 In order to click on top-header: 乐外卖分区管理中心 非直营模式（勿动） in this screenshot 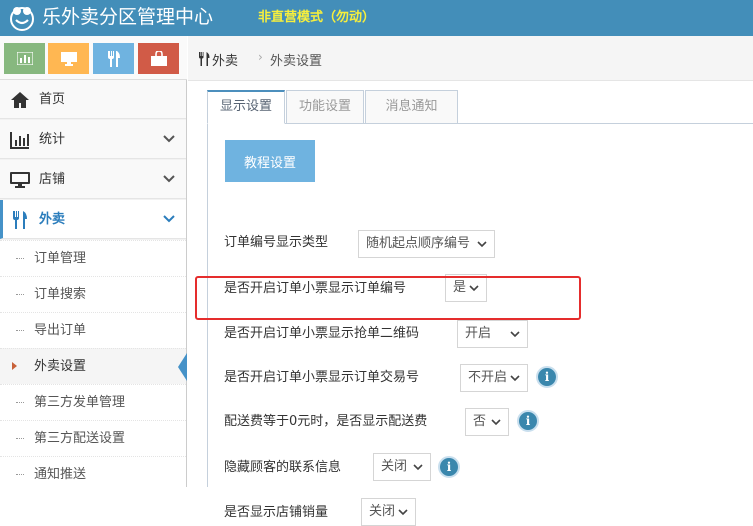, I will do `click(376, 18)`.